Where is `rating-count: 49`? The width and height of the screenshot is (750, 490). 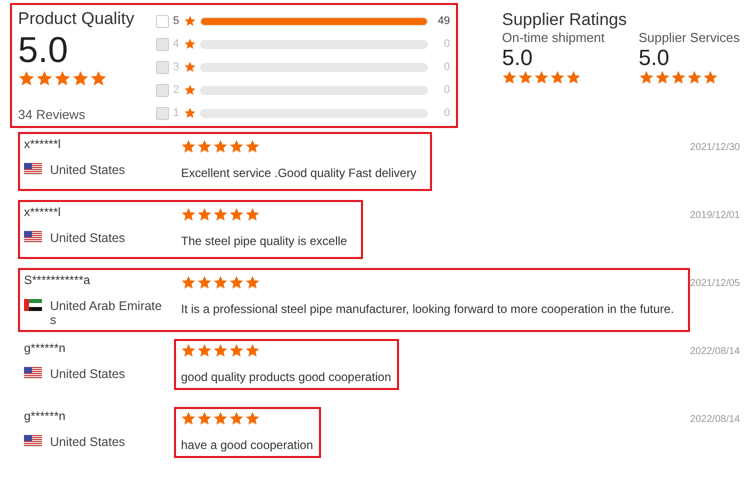
rating-count: 49 is located at coordinates (443, 21).